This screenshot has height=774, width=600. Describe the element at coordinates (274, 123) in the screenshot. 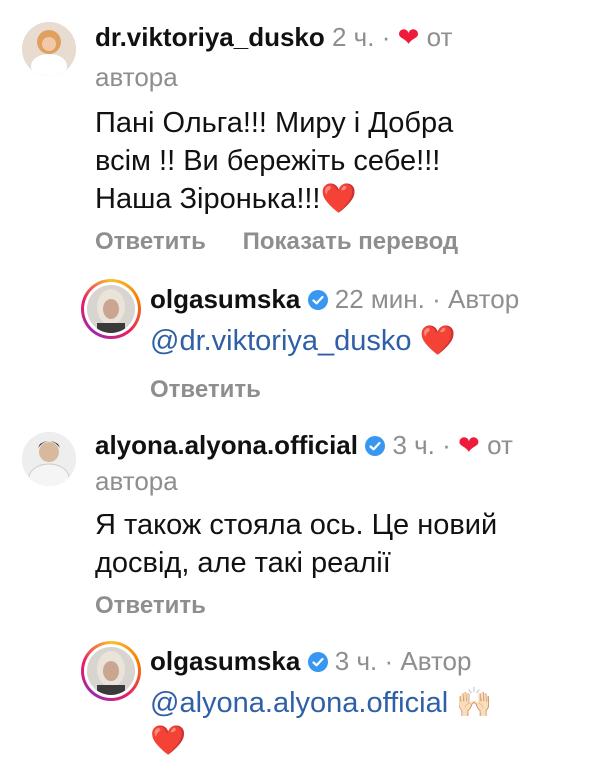

I see `comment-line: Пані Ольга!!! Миру і Добра` at that location.